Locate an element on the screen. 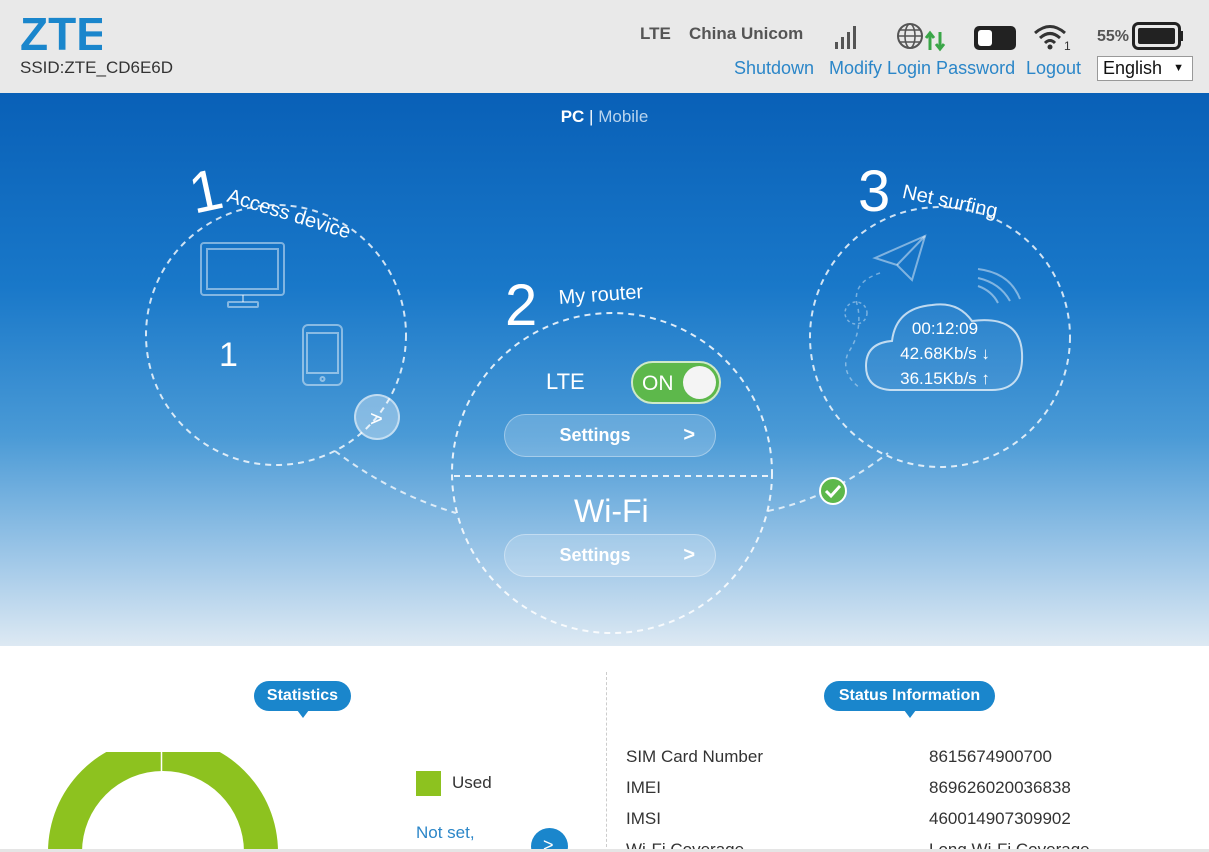 The width and height of the screenshot is (1209, 852). wifi-settings-label: Settings is located at coordinates (595, 555).